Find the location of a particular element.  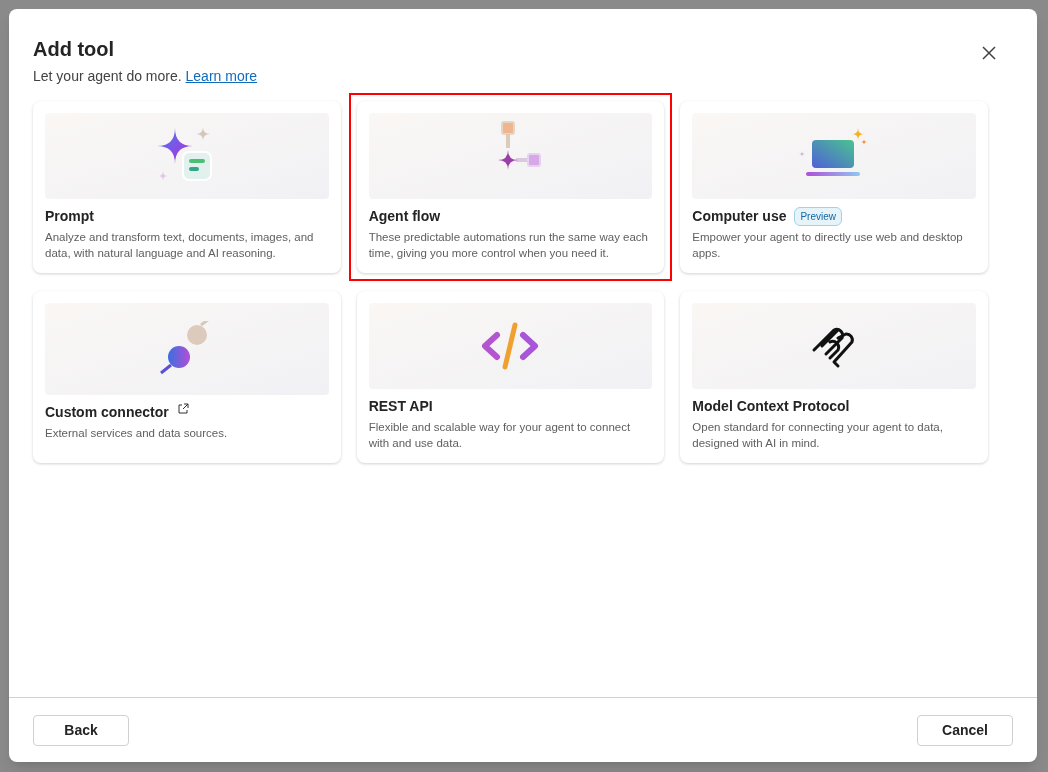

dialog-subtitle: Let your agent do more. Learn more is located at coordinates (145, 76).